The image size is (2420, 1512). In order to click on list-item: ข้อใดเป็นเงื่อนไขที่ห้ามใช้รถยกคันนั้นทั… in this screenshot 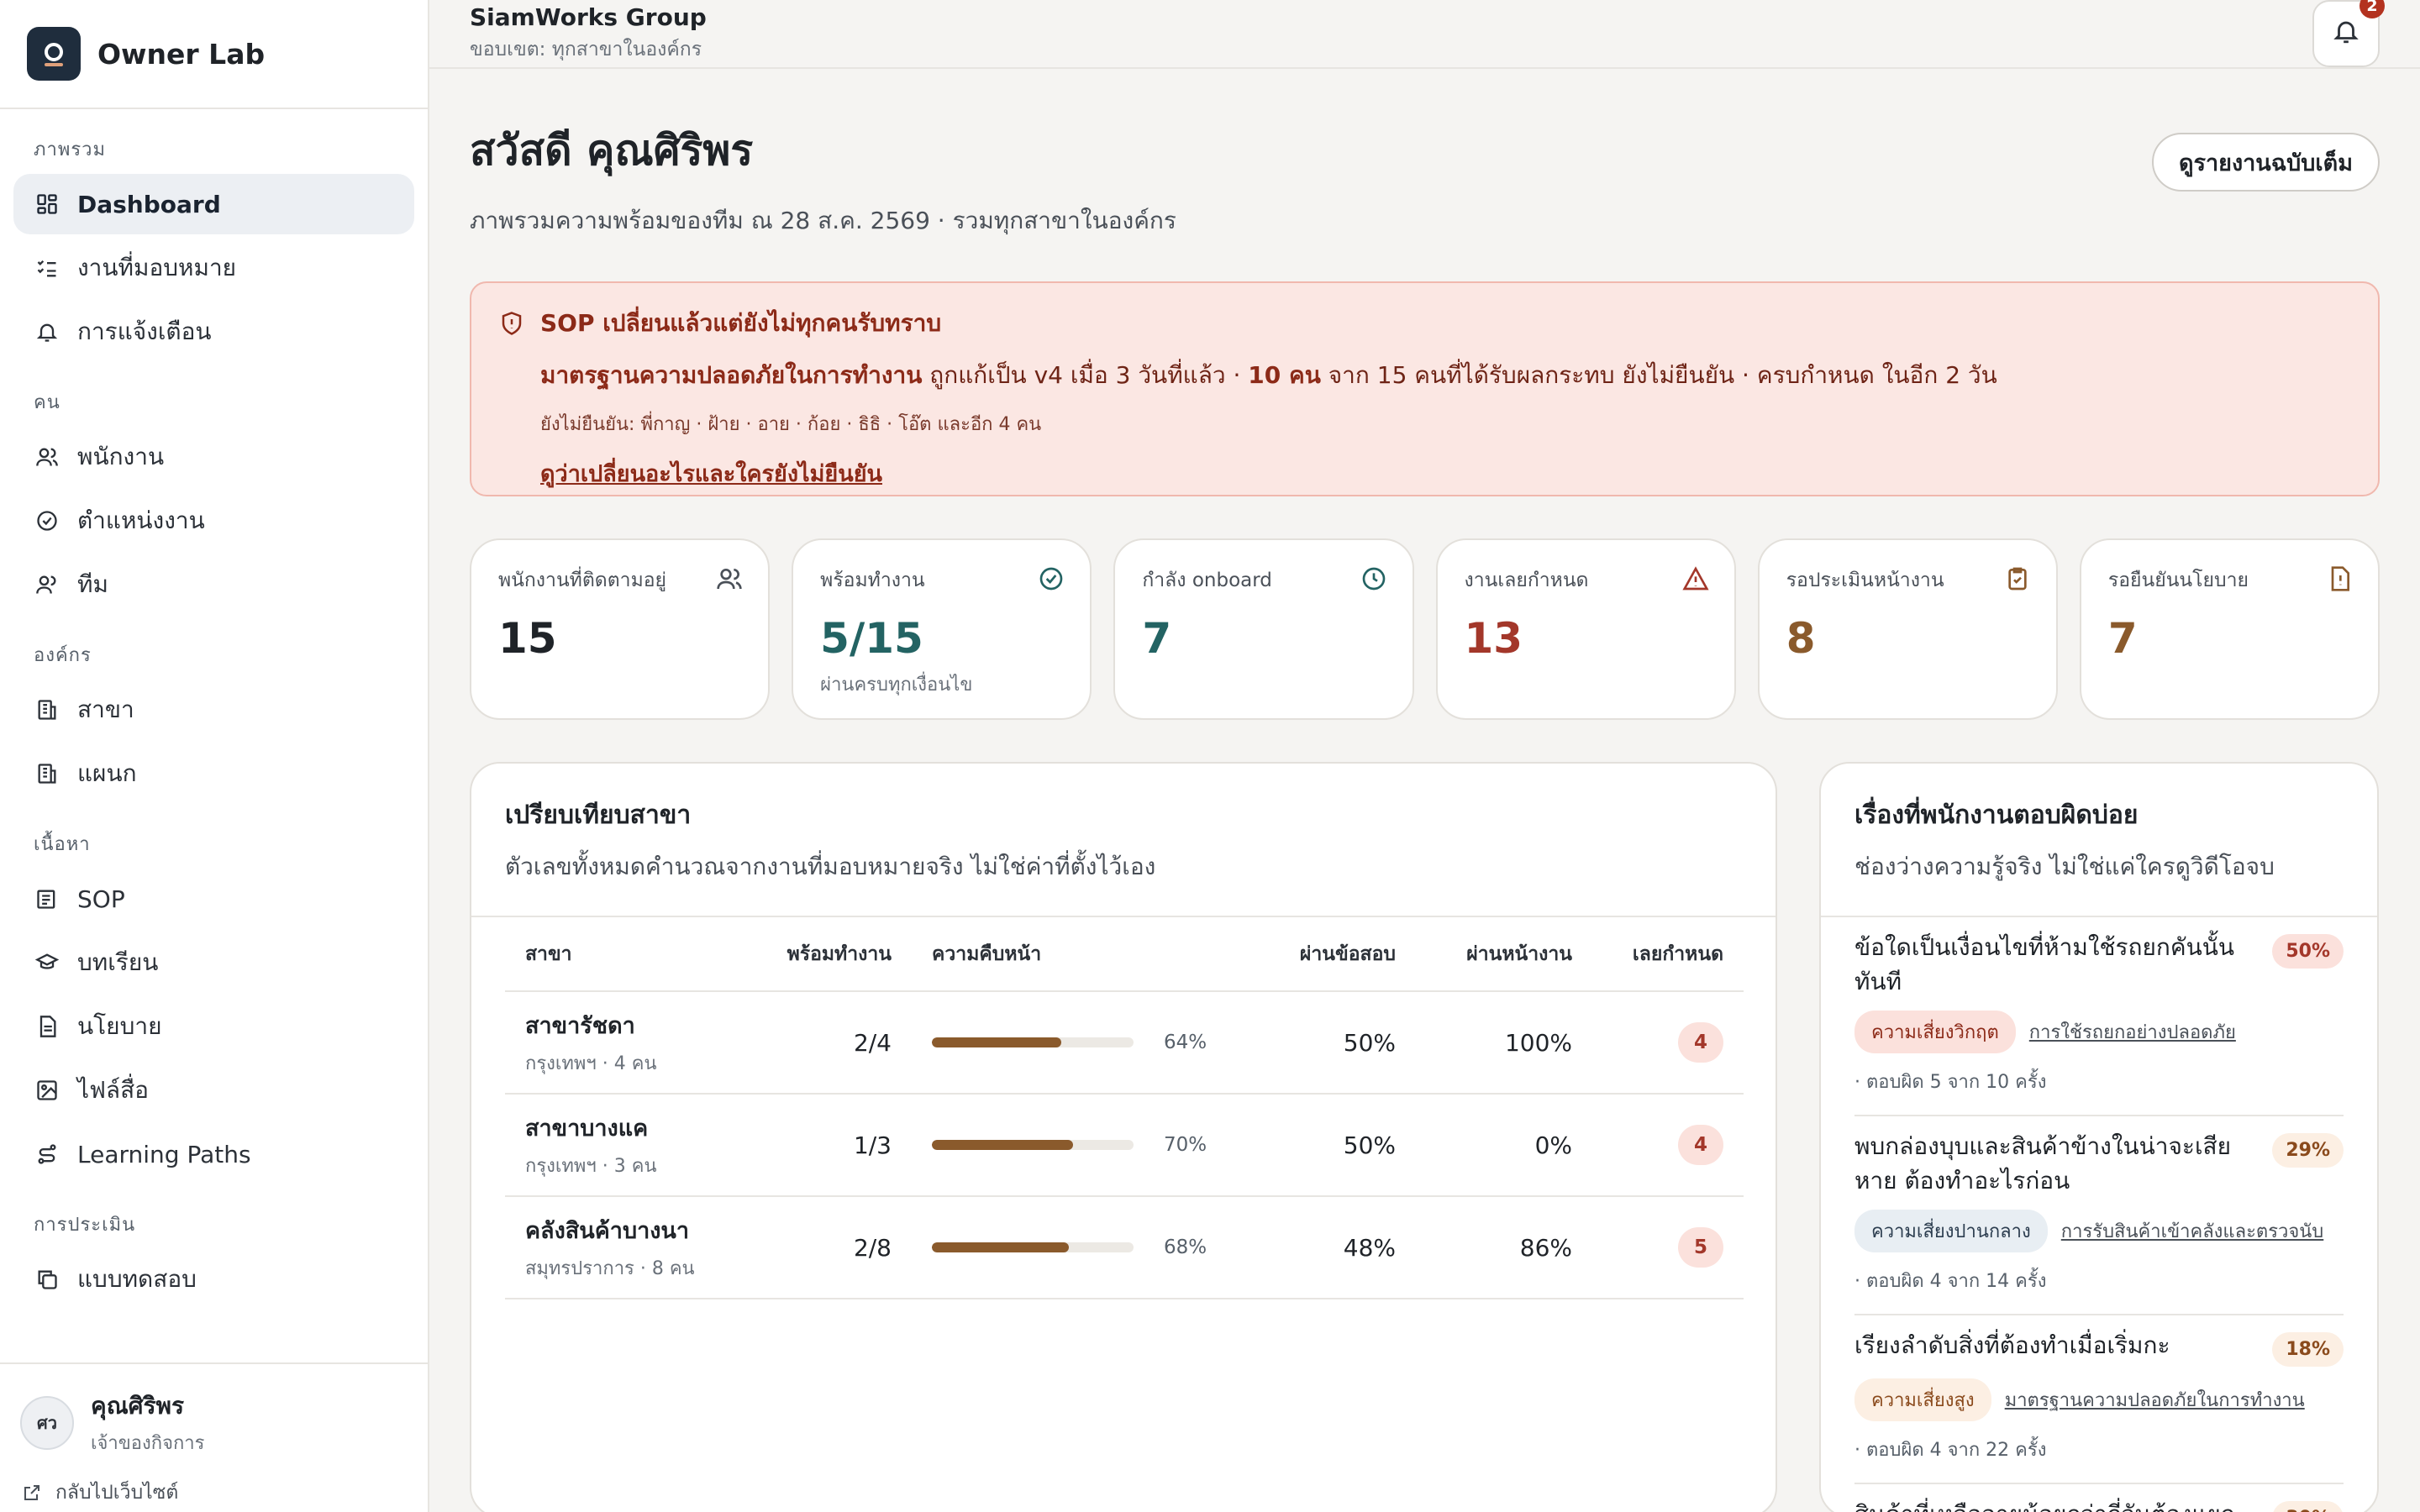, I will do `click(2099, 1017)`.